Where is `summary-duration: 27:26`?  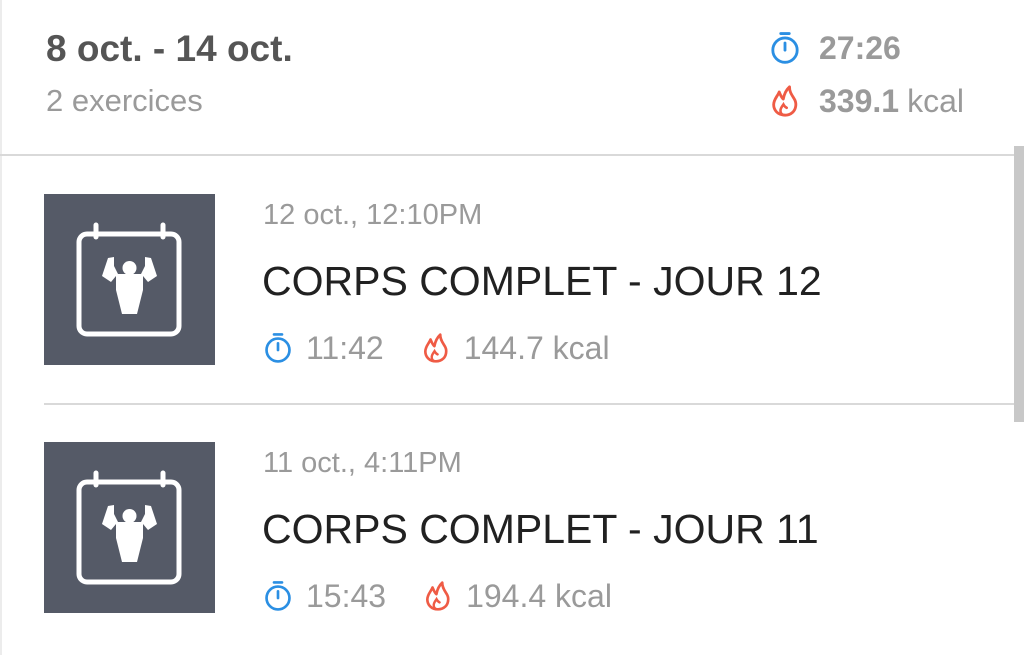 summary-duration: 27:26 is located at coordinates (834, 48).